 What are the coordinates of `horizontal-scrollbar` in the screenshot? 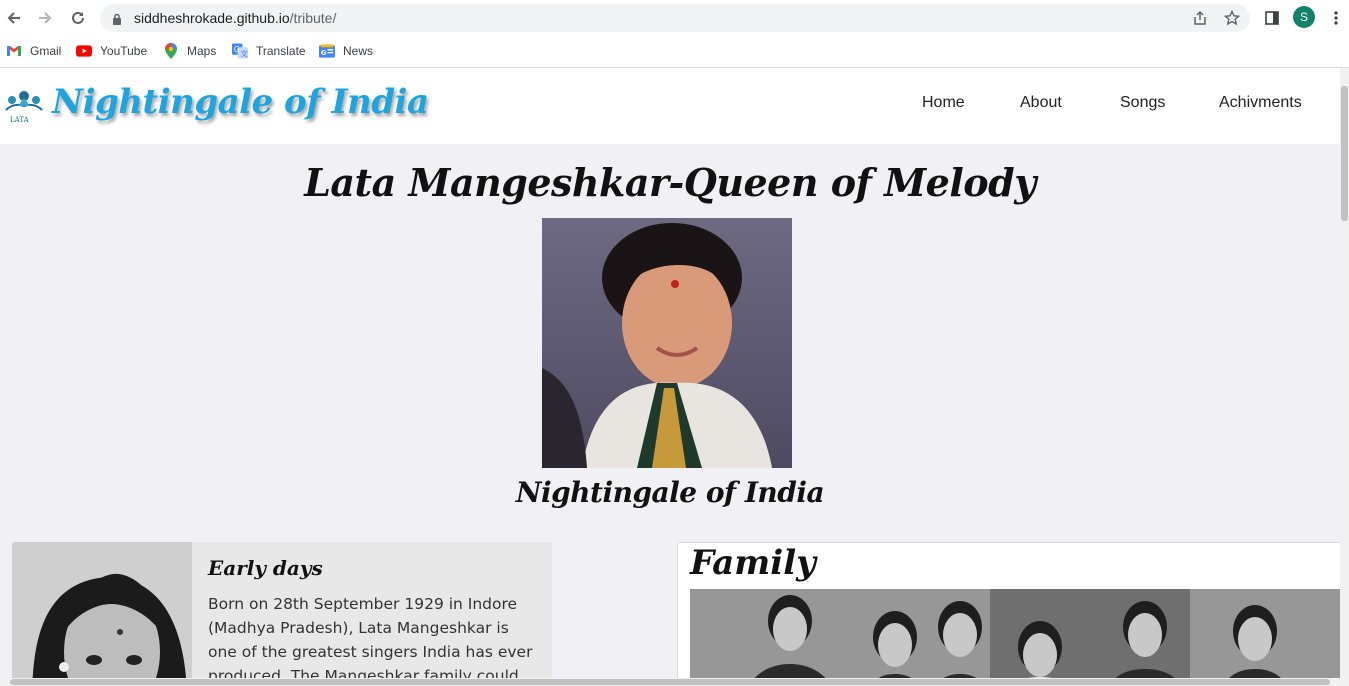 It's located at (670, 682).